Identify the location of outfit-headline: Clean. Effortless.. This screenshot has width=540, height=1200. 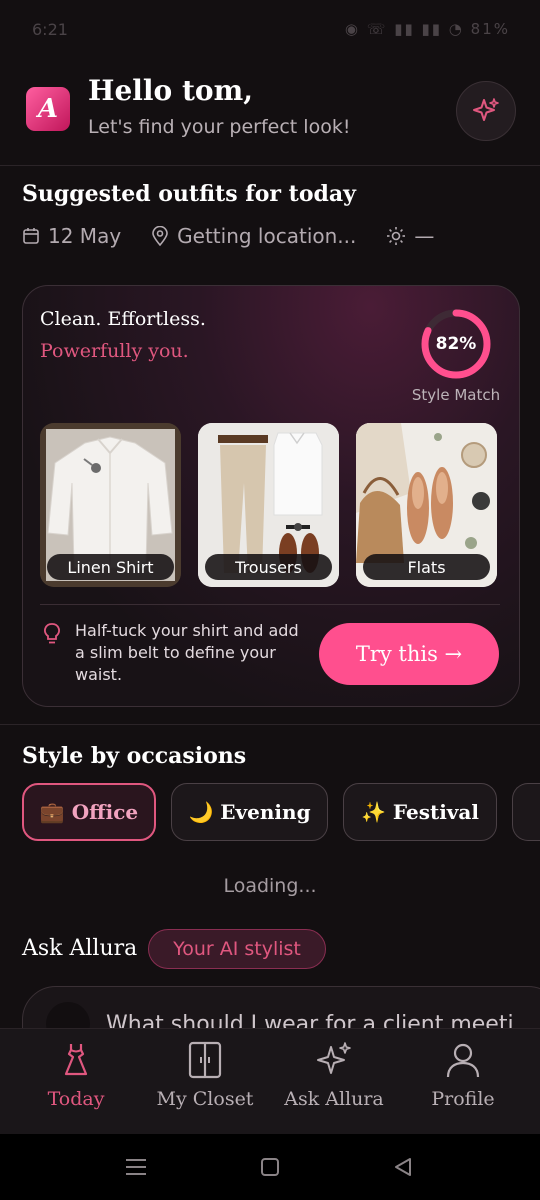
(123, 319).